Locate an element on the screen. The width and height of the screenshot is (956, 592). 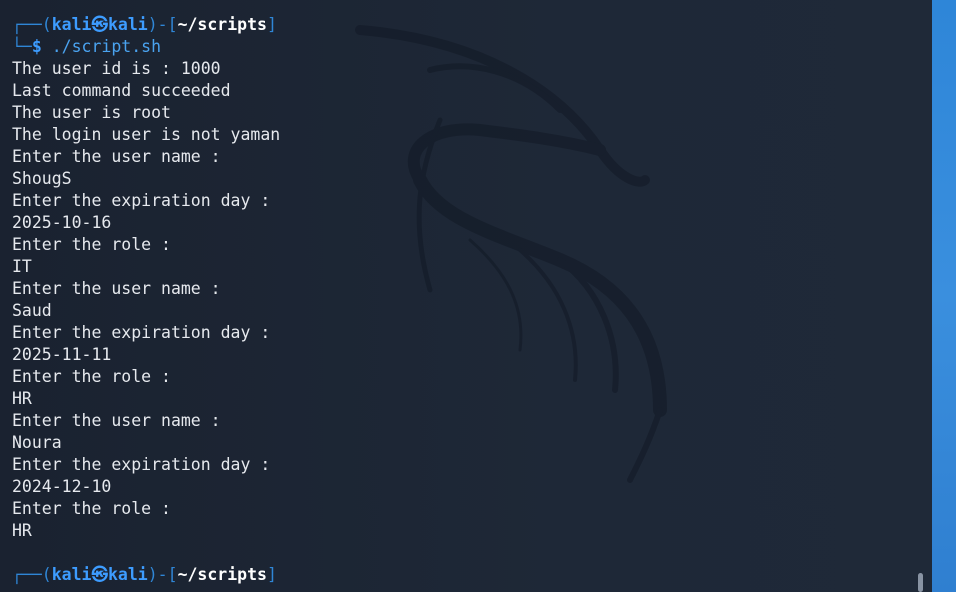
output-line: 2025-11-11 is located at coordinates (62, 354).